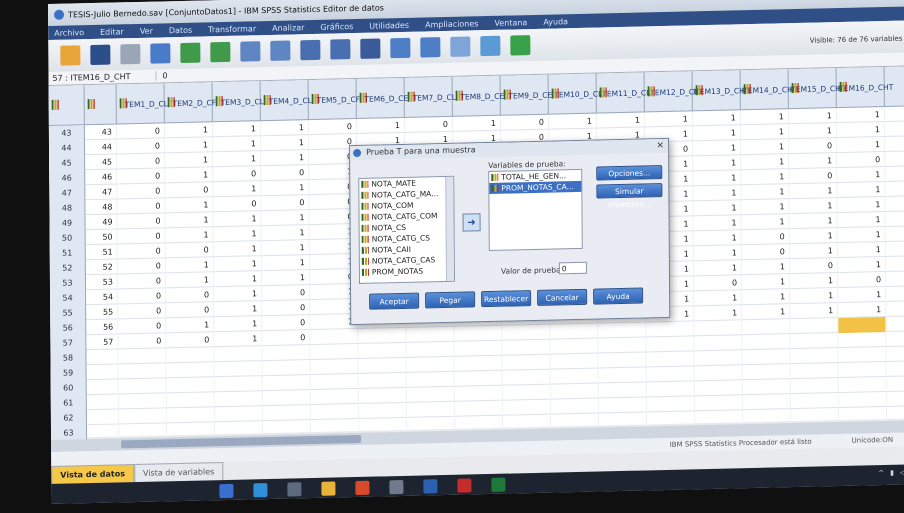  I want to click on spss-task-icon, so click(396, 487).